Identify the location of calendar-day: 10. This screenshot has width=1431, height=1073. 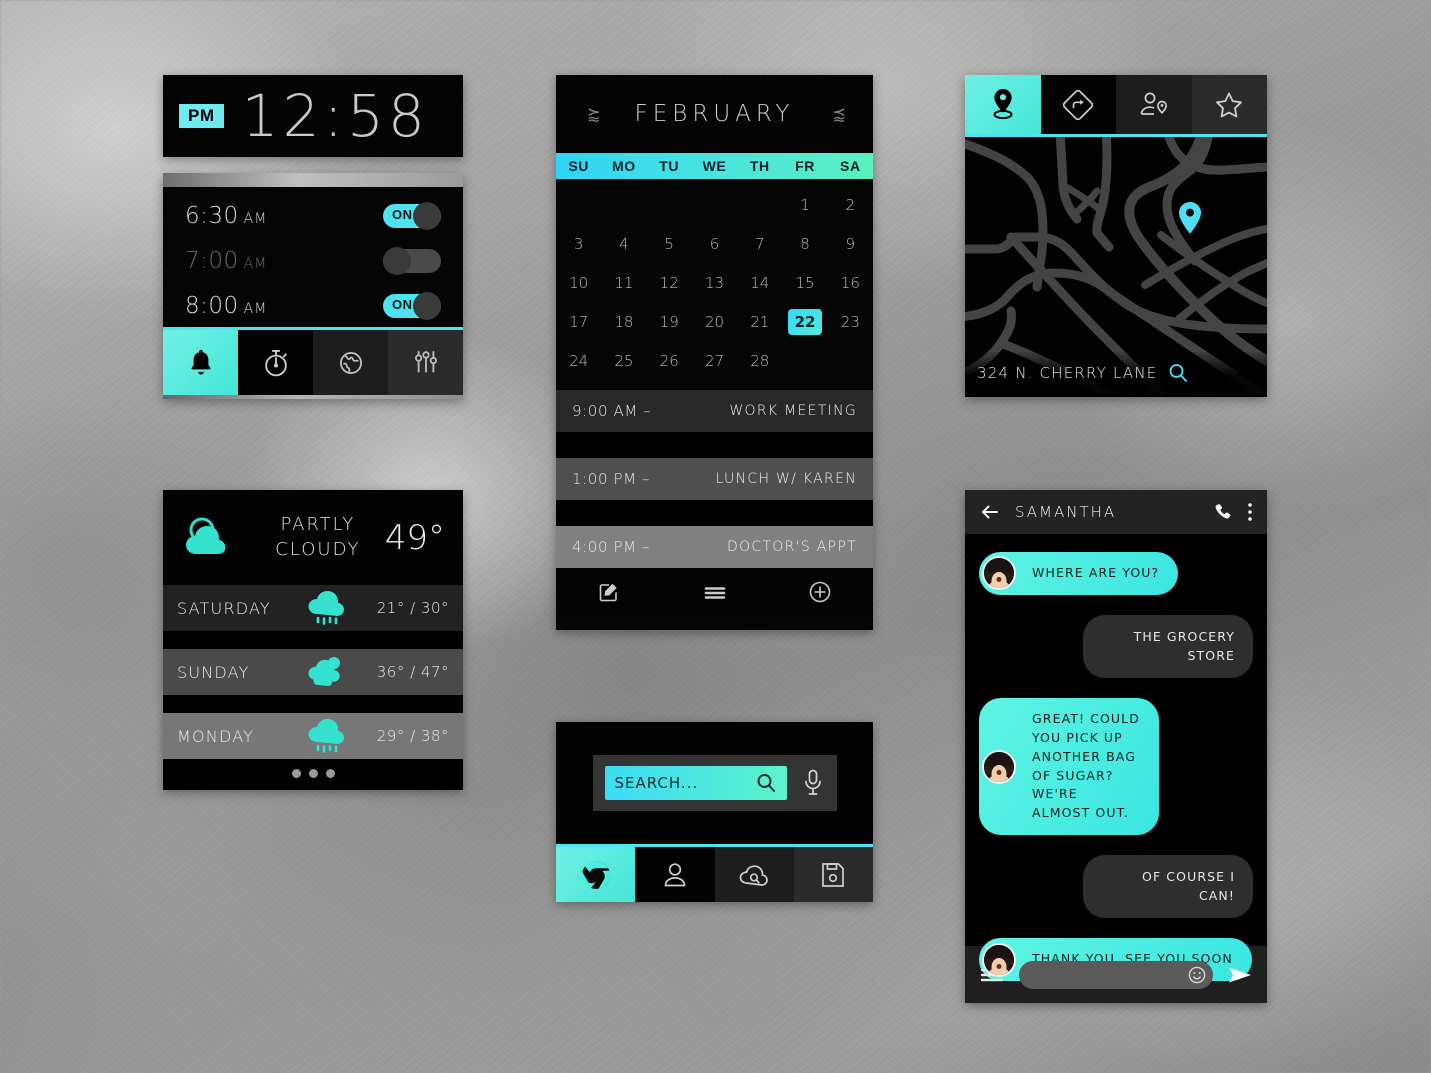
(578, 282).